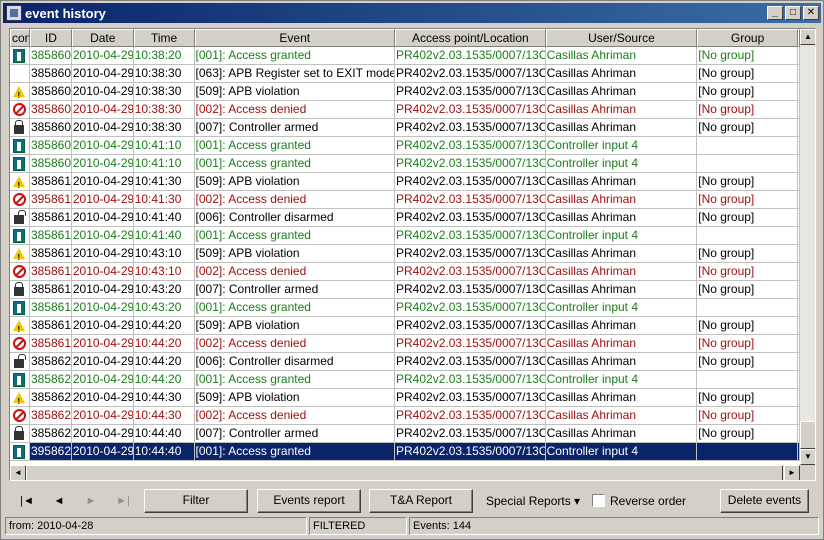 The width and height of the screenshot is (824, 540). Describe the element at coordinates (59, 501) in the screenshot. I see `previous-record-button: ◄` at that location.